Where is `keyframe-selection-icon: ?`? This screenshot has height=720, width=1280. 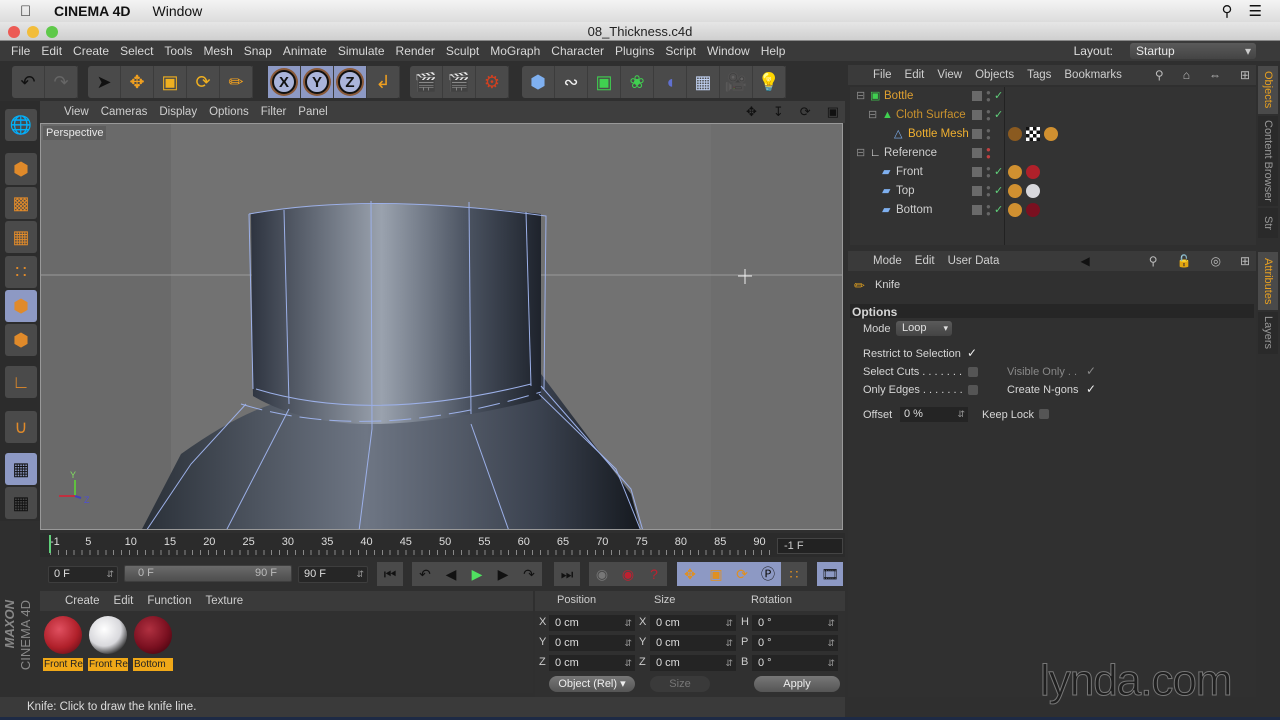 keyframe-selection-icon: ? is located at coordinates (654, 574).